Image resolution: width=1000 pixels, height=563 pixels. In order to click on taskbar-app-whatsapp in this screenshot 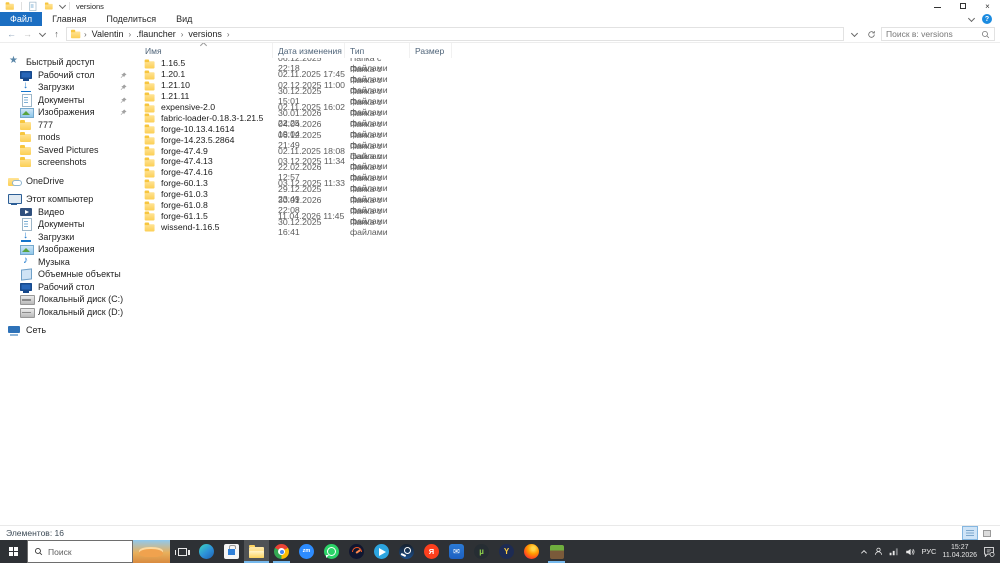, I will do `click(331, 551)`.